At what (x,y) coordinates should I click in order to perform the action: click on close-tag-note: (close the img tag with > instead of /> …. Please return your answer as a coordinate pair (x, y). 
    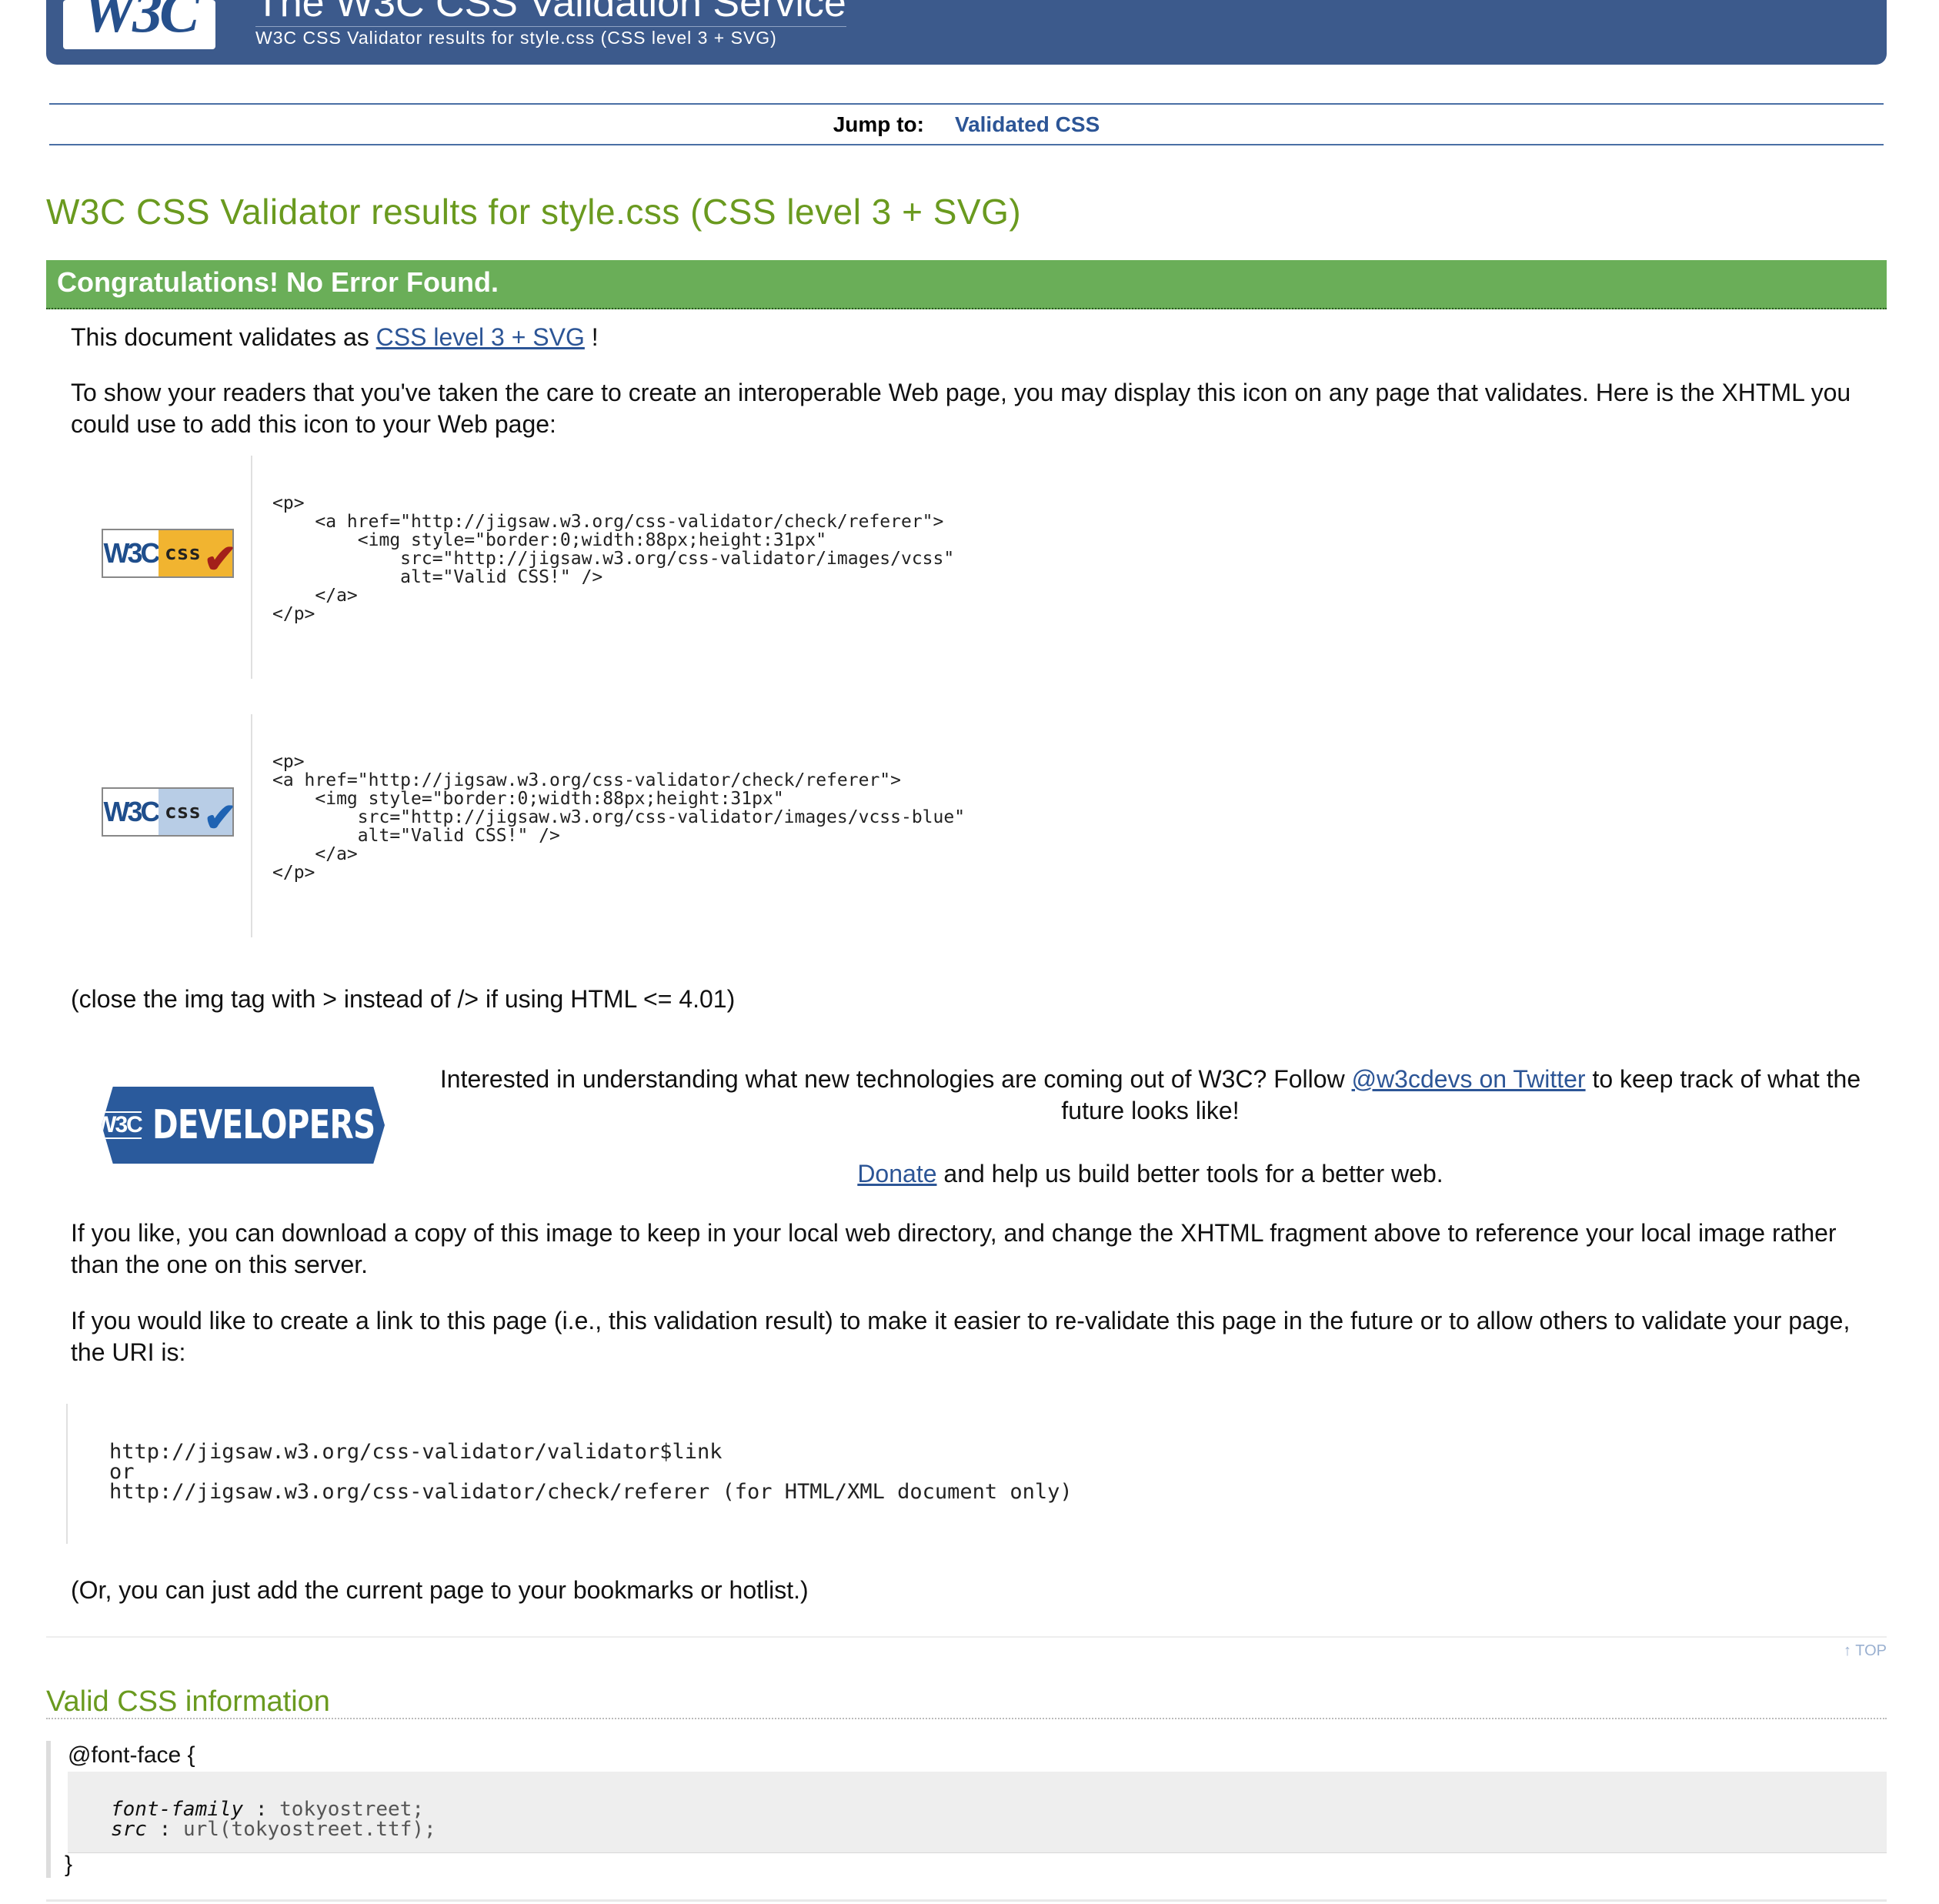
    Looking at the image, I should click on (403, 999).